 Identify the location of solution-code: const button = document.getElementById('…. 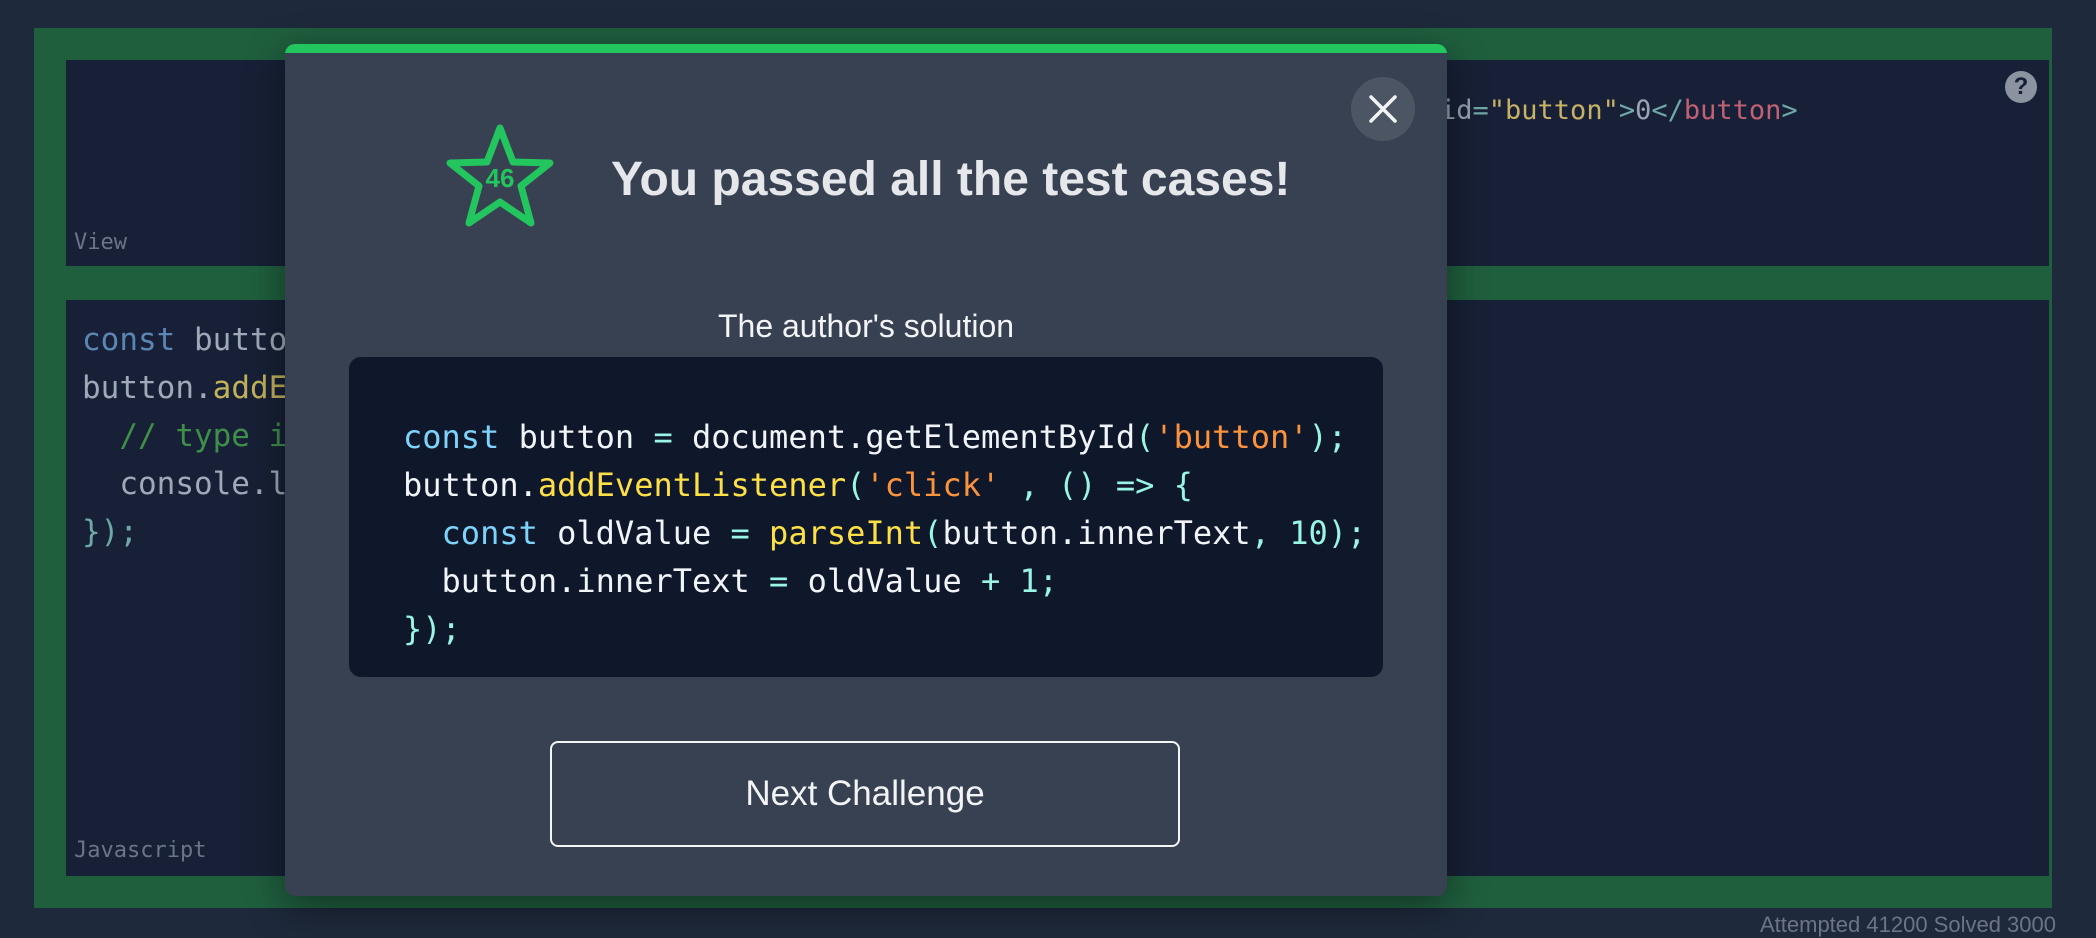
(885, 533).